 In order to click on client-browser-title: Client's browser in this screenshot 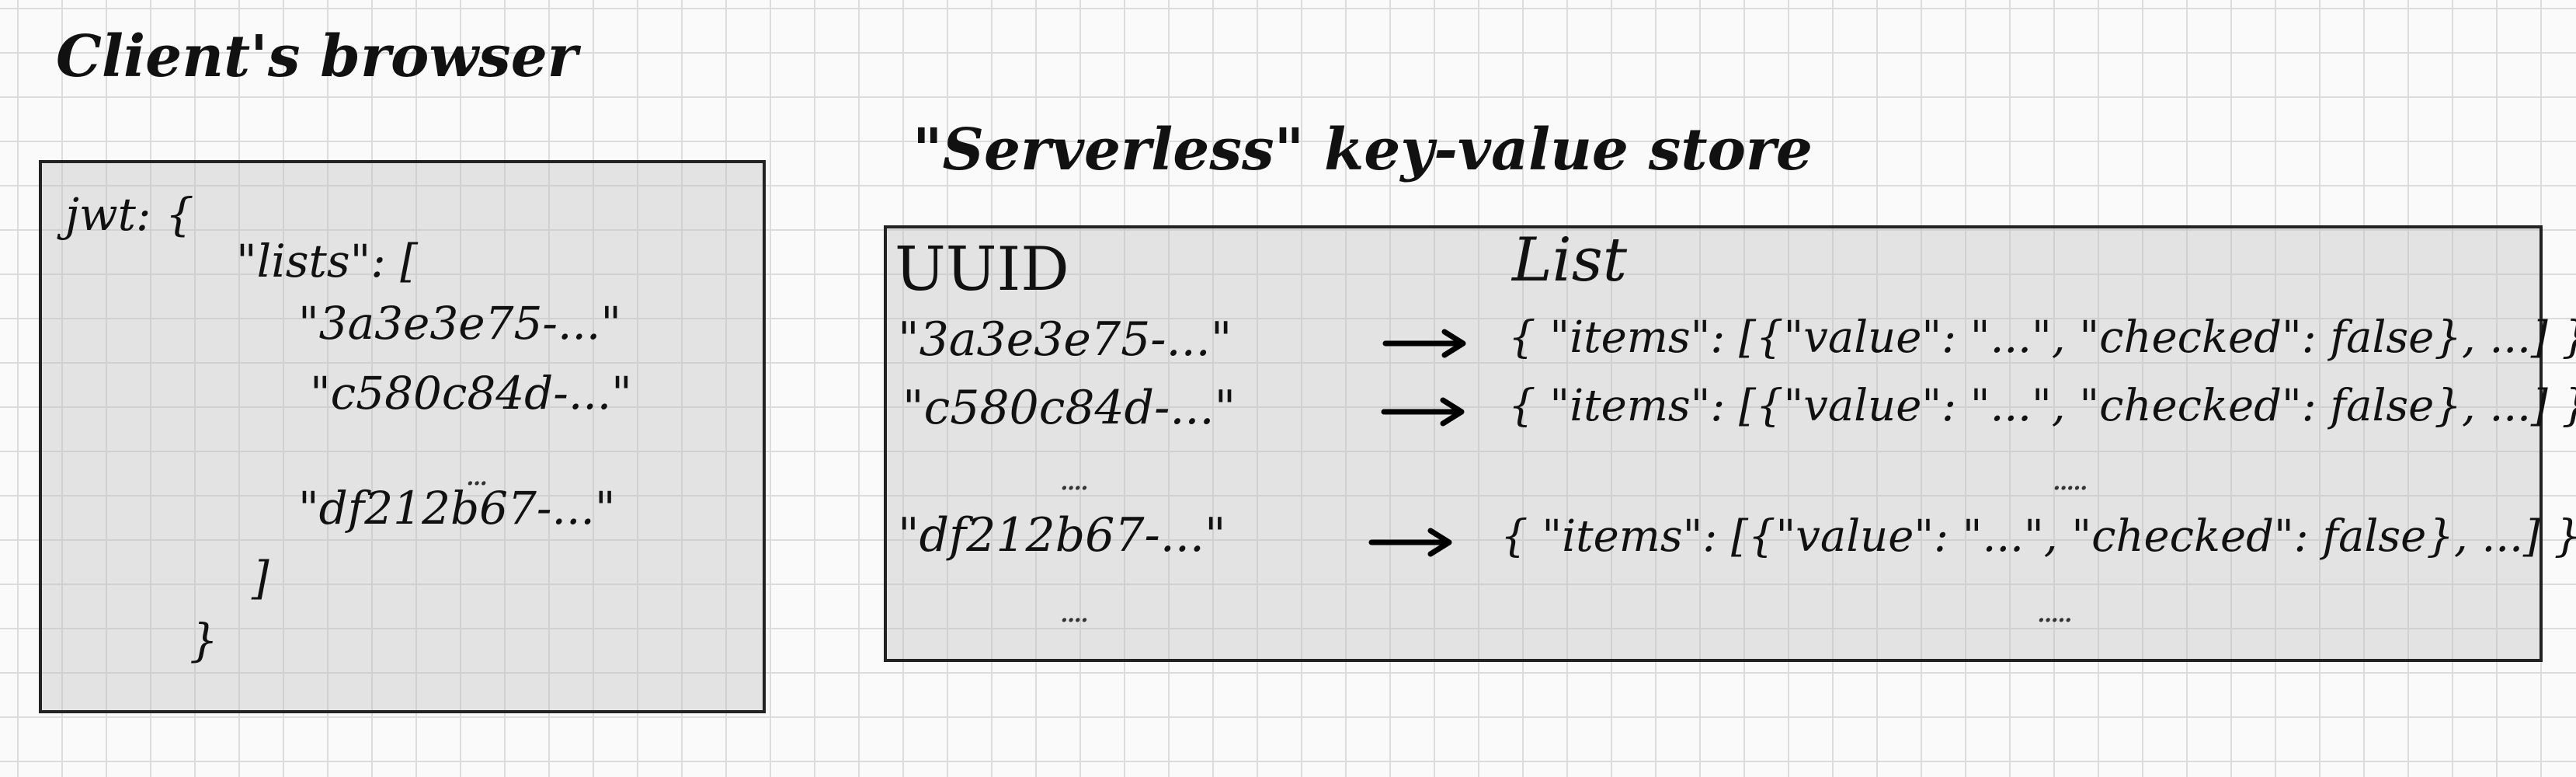, I will do `click(317, 57)`.